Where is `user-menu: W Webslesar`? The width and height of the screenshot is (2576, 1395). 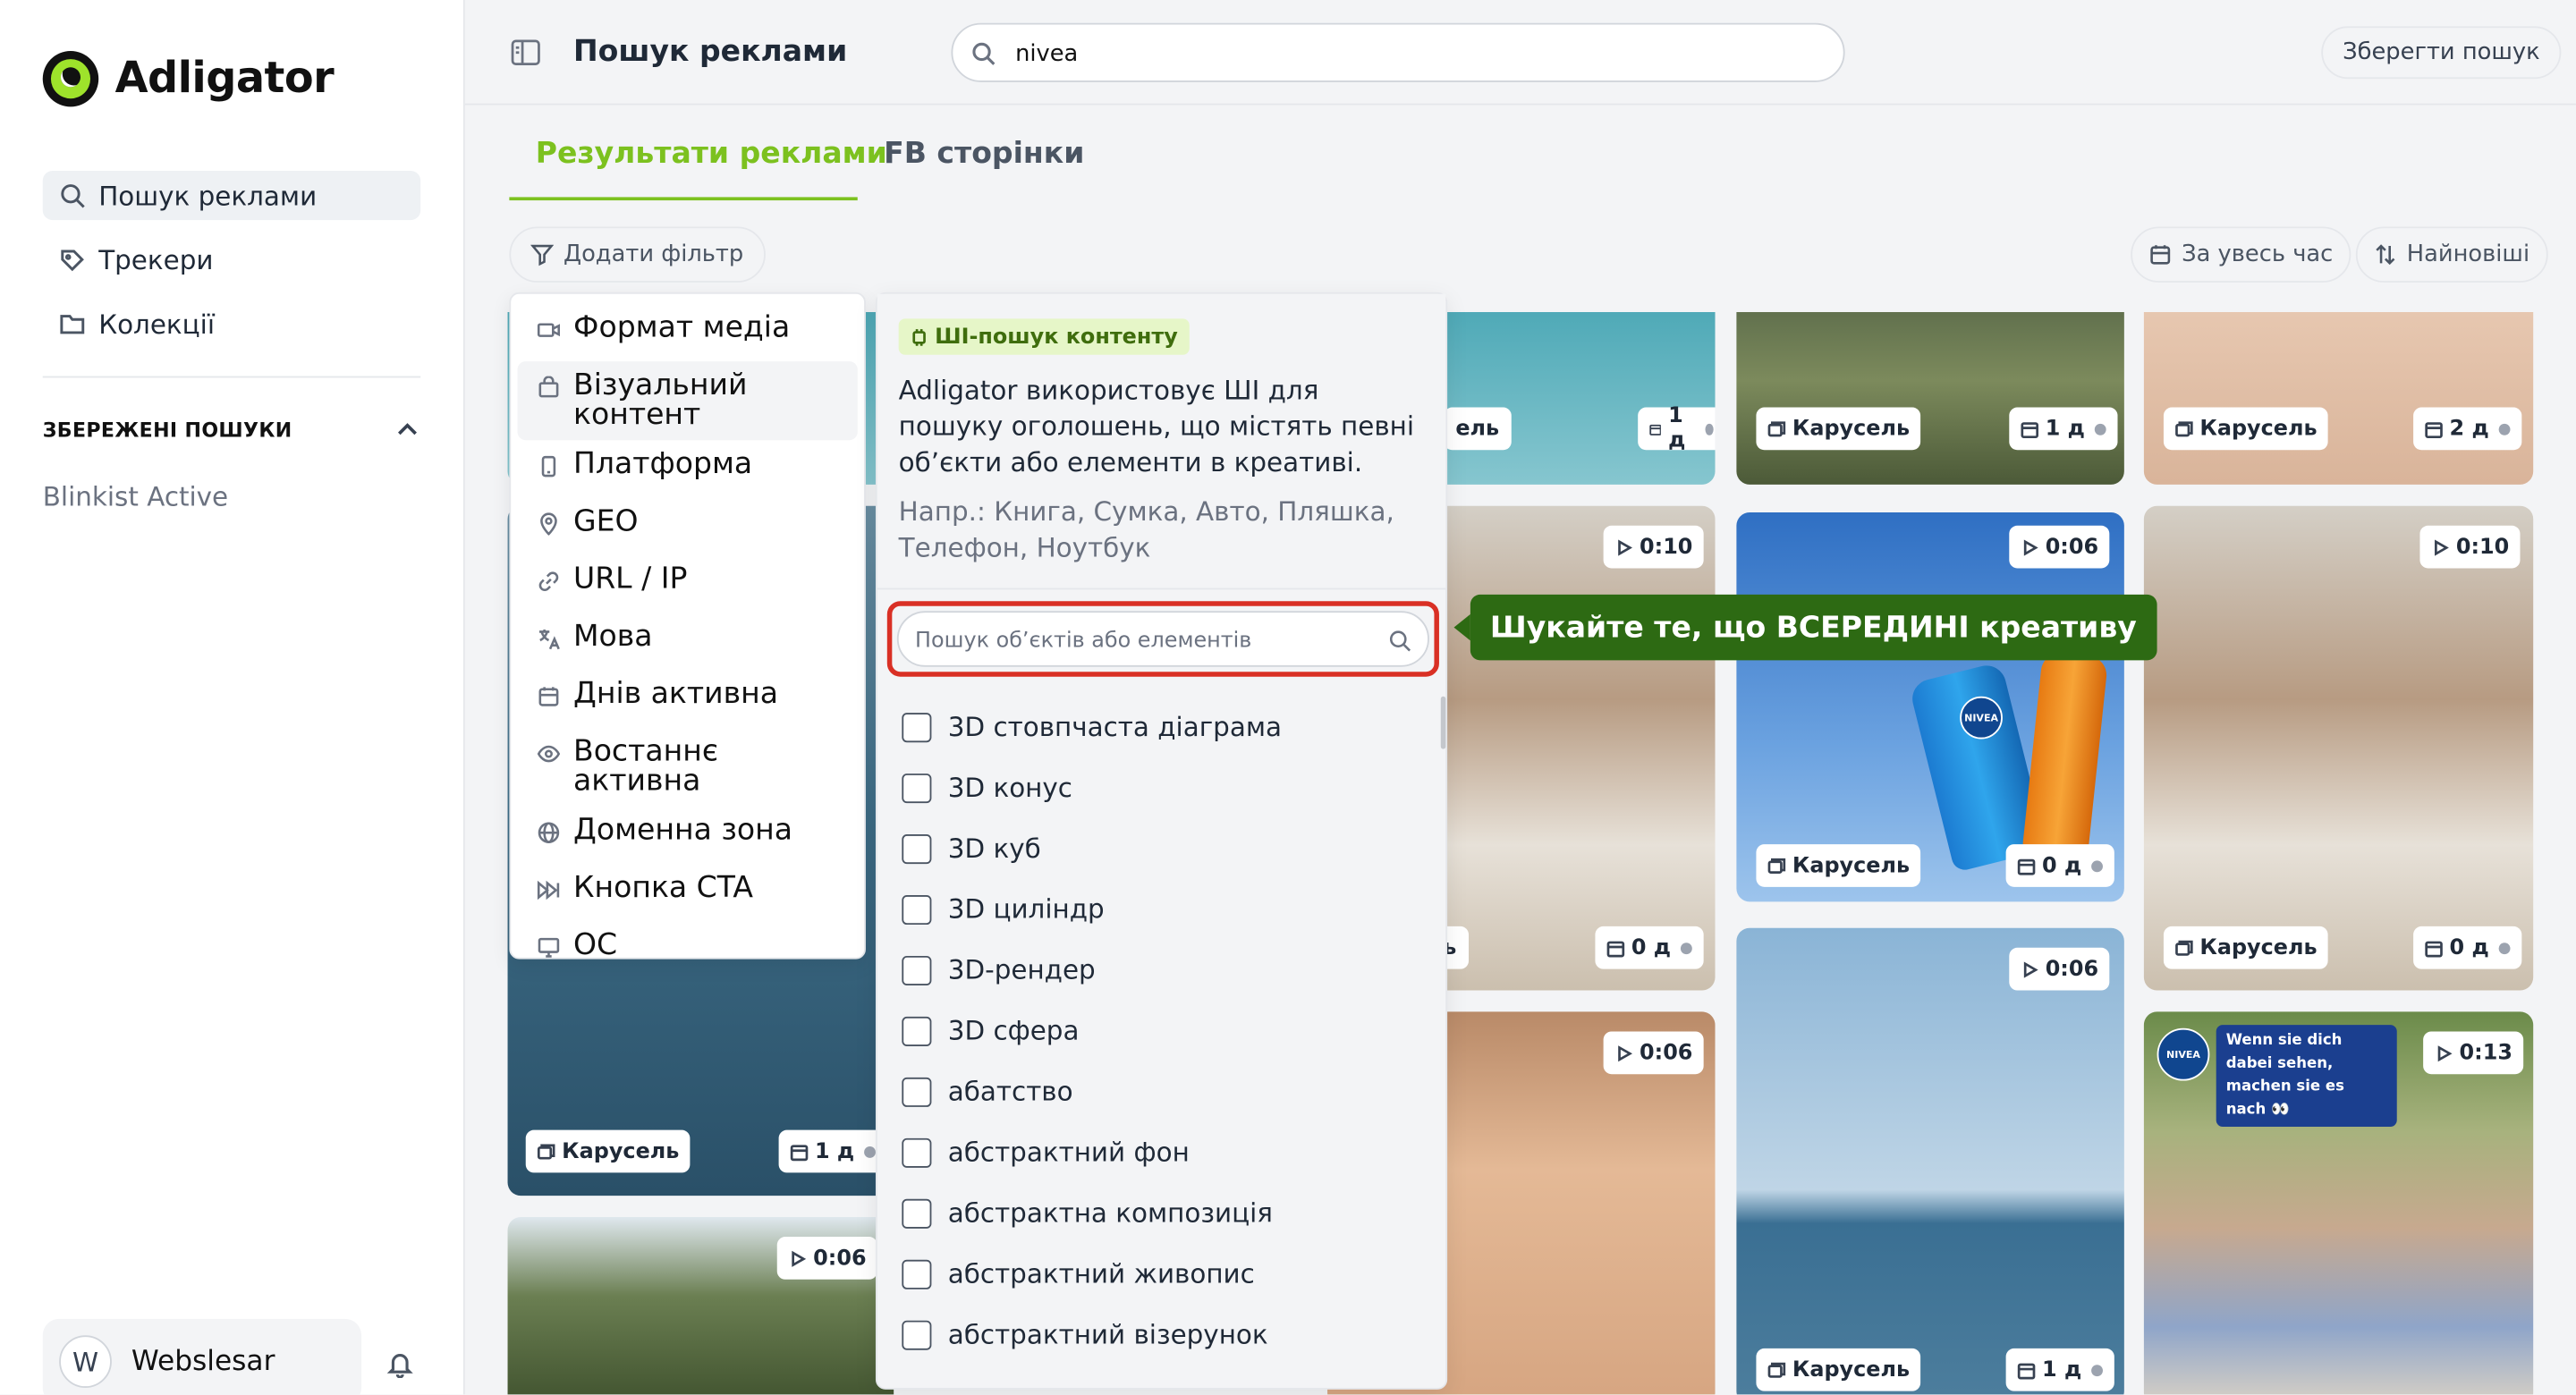 user-menu: W Webslesar is located at coordinates (202, 1356).